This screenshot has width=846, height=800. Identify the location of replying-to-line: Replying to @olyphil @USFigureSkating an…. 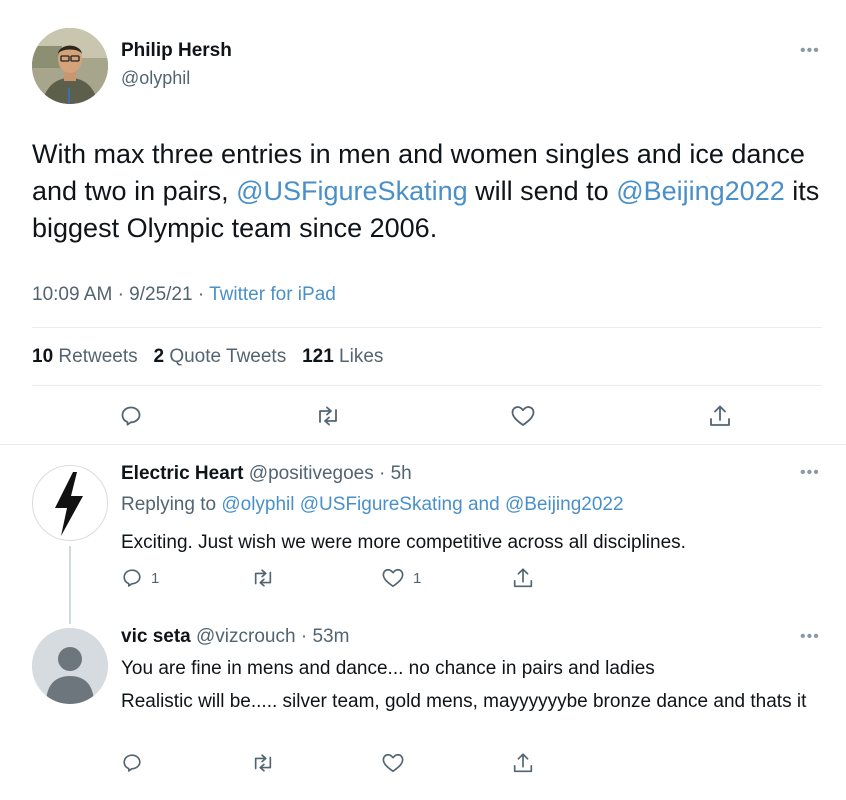
(372, 505).